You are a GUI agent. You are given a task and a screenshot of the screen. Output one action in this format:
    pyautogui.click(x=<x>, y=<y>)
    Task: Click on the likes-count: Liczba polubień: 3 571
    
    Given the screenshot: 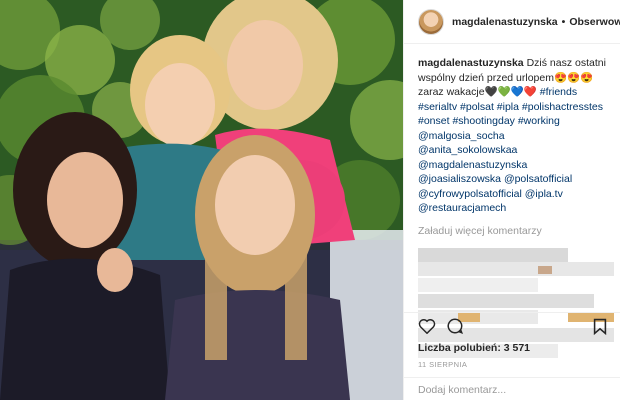 What is the action you would take?
    pyautogui.click(x=474, y=348)
    